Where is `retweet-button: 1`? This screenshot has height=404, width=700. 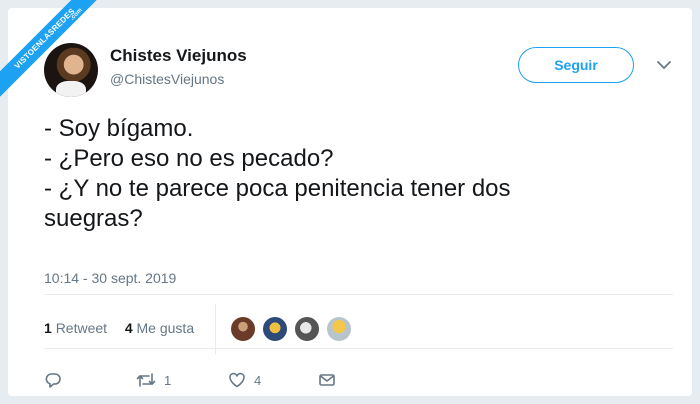
retweet-button: 1 is located at coordinates (153, 380).